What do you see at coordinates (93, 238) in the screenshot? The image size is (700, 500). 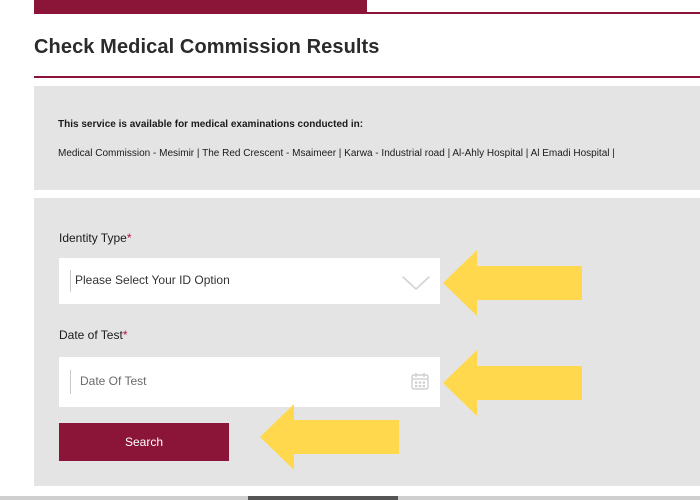 I see `identity-type-label-text: Identity Type` at bounding box center [93, 238].